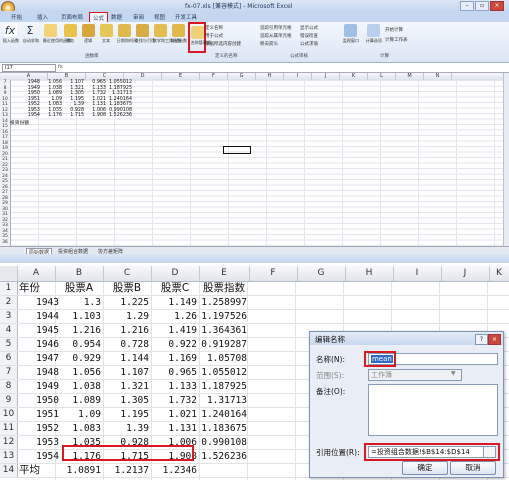 This screenshot has width=509, height=480. I want to click on row-header: 20, so click(5, 154).